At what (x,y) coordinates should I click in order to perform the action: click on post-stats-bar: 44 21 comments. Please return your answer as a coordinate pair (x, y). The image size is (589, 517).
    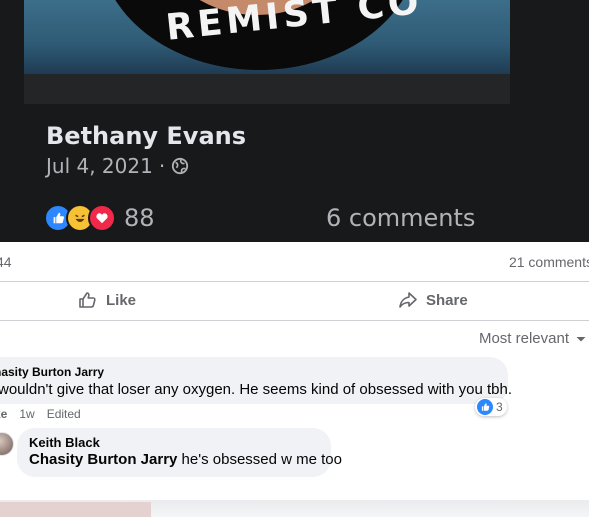
    Looking at the image, I should click on (294, 262).